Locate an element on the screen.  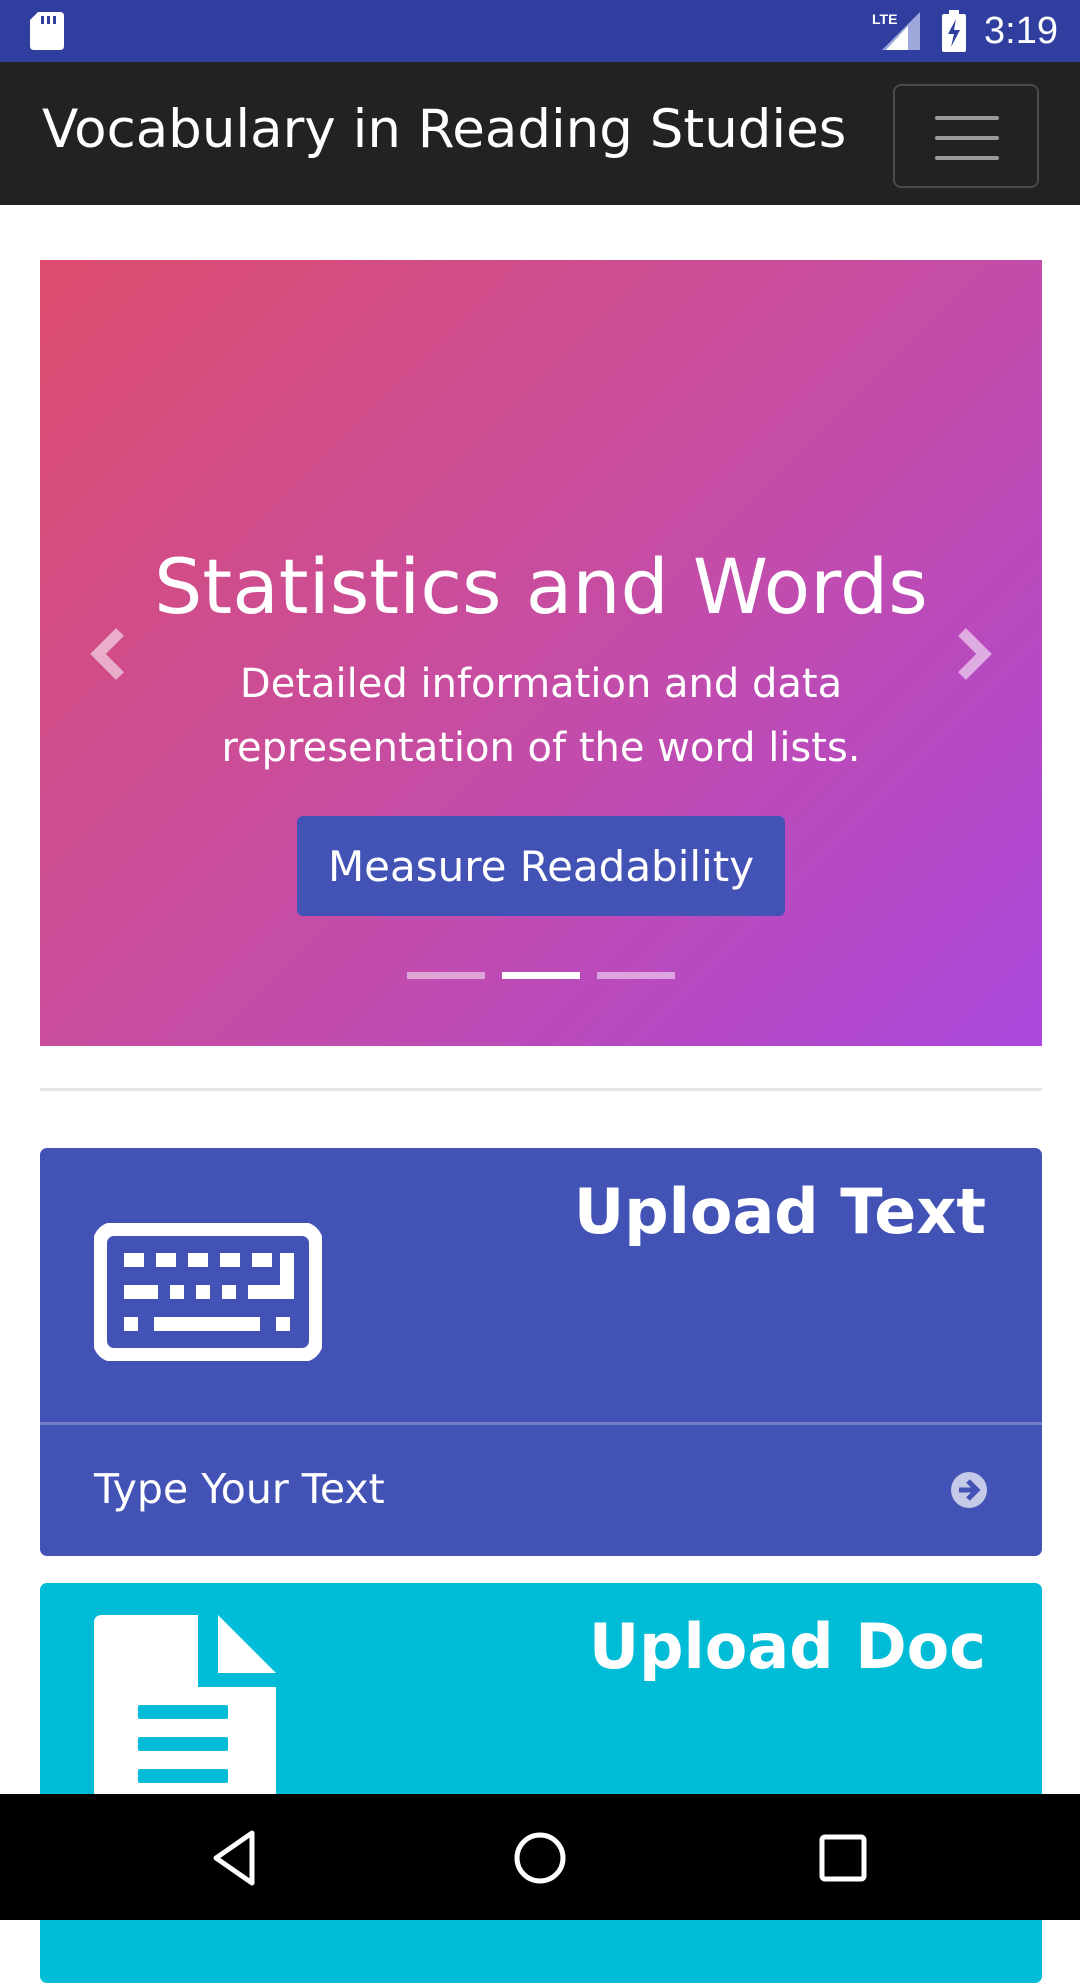
menu-toggle-button is located at coordinates (966, 136).